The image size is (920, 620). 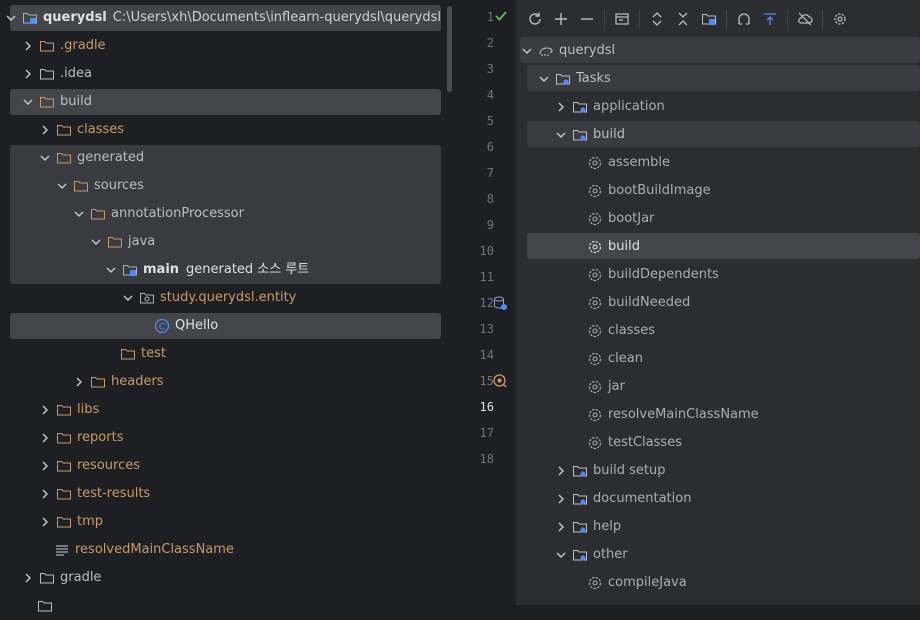 What do you see at coordinates (624, 246) in the screenshot?
I see `gradle-item-label: build` at bounding box center [624, 246].